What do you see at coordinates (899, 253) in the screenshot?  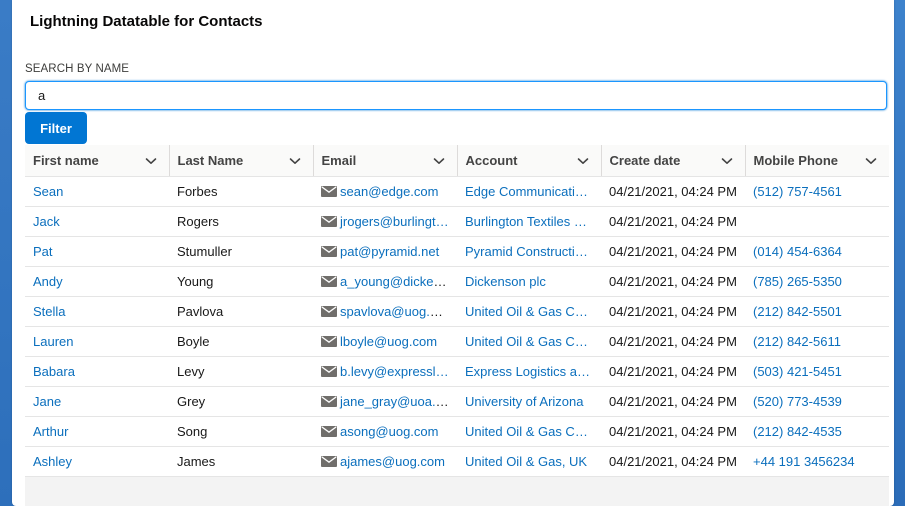 I see `page-background-right` at bounding box center [899, 253].